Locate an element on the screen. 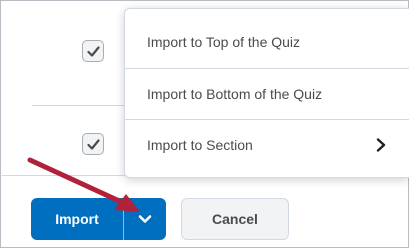 This screenshot has width=409, height=248. import-button: Import is located at coordinates (77, 219).